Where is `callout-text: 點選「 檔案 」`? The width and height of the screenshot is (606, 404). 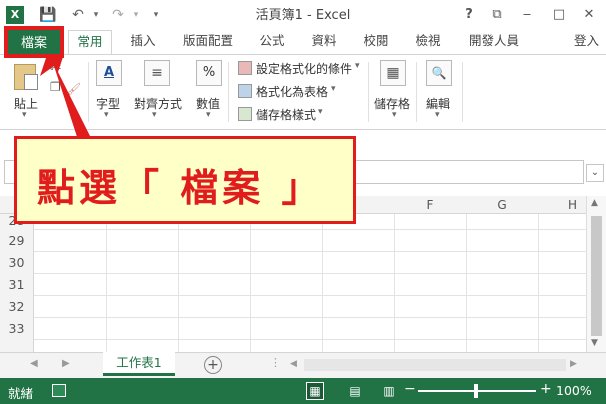 callout-text: 點選「 檔案 」 is located at coordinates (180, 188).